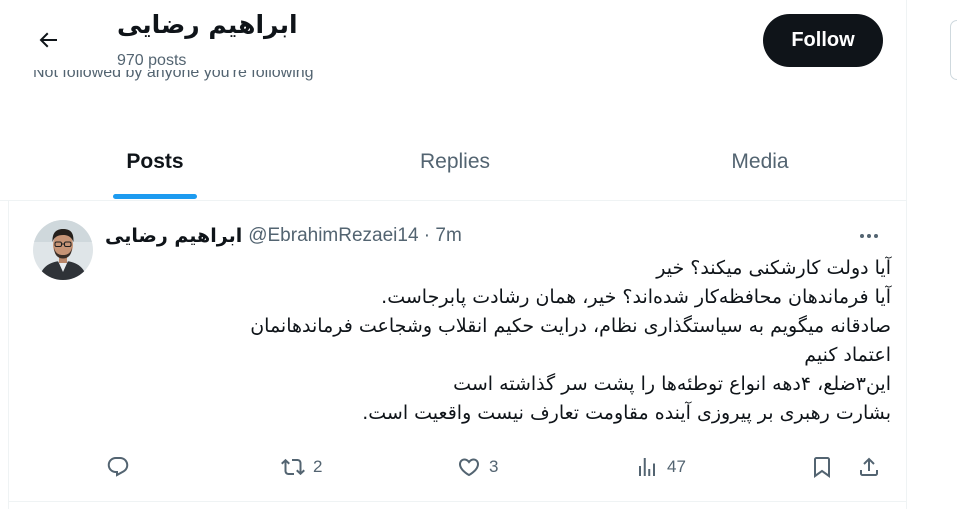 The image size is (957, 509). Describe the element at coordinates (173, 75) in the screenshot. I see `followers-you-know-note: Not followed by anyone you're following` at that location.